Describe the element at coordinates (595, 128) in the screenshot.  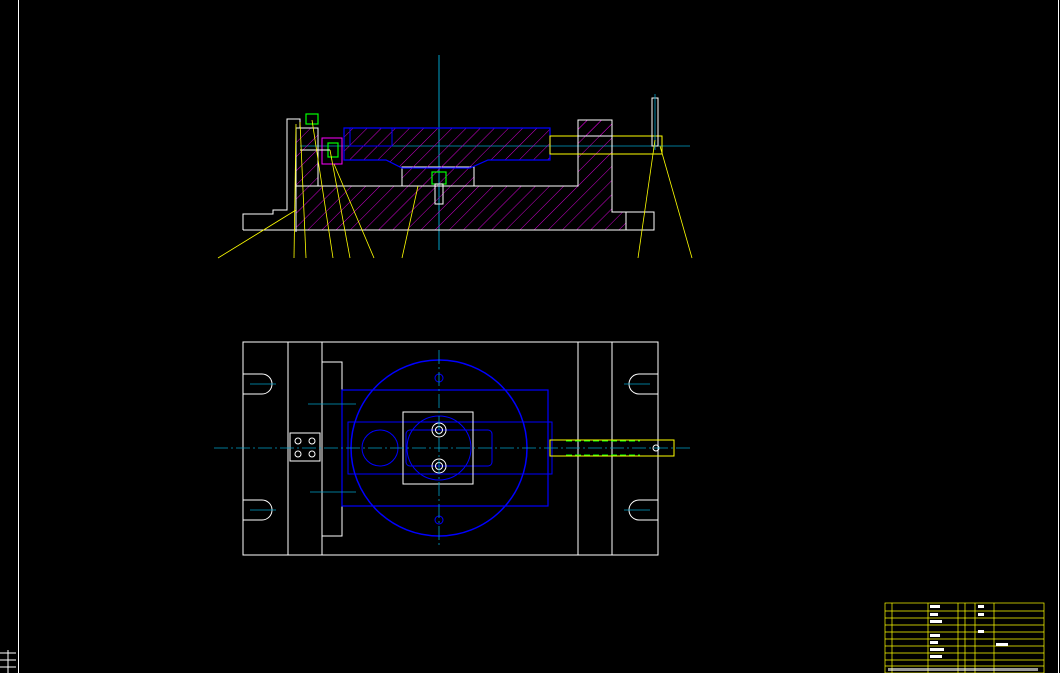
I see `index-pin-head` at that location.